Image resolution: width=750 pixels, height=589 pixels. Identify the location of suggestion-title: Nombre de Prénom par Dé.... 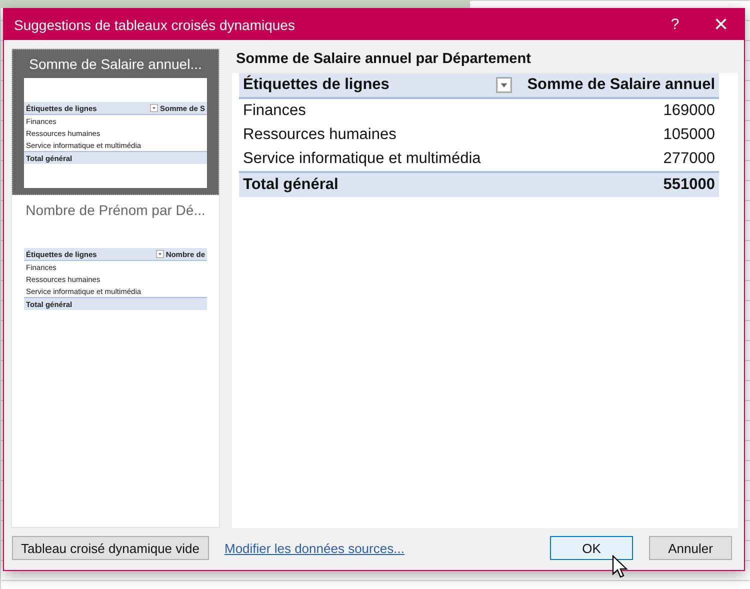
(116, 210).